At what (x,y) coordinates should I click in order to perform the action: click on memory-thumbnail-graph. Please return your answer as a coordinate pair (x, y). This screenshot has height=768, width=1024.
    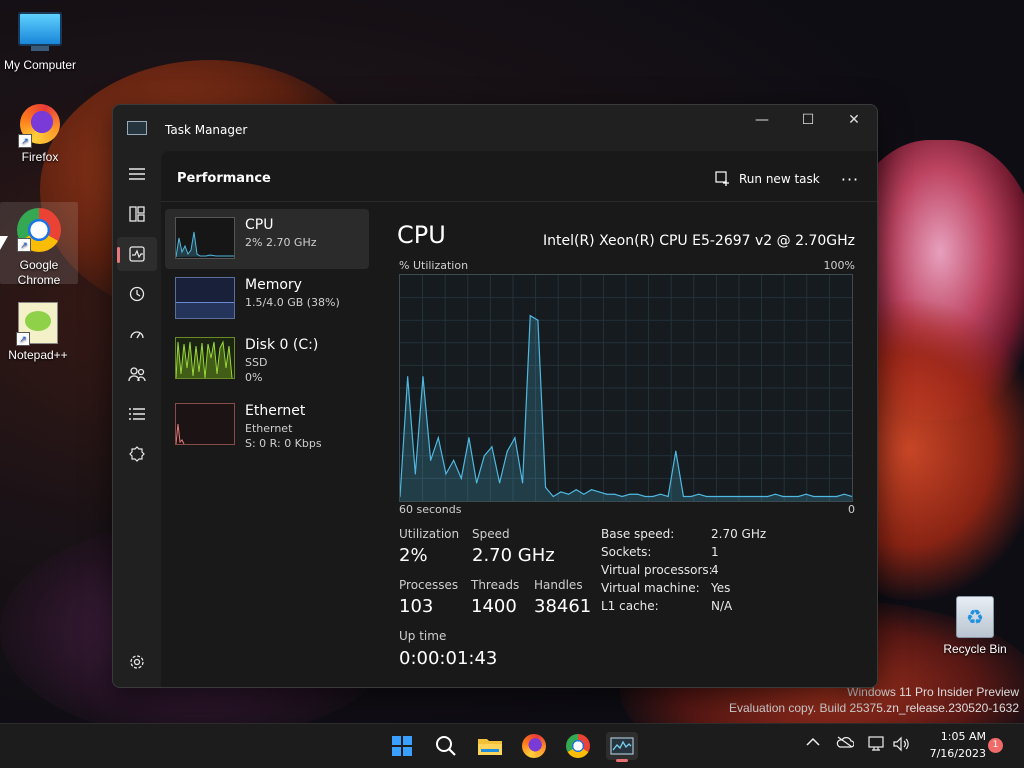
    Looking at the image, I should click on (205, 298).